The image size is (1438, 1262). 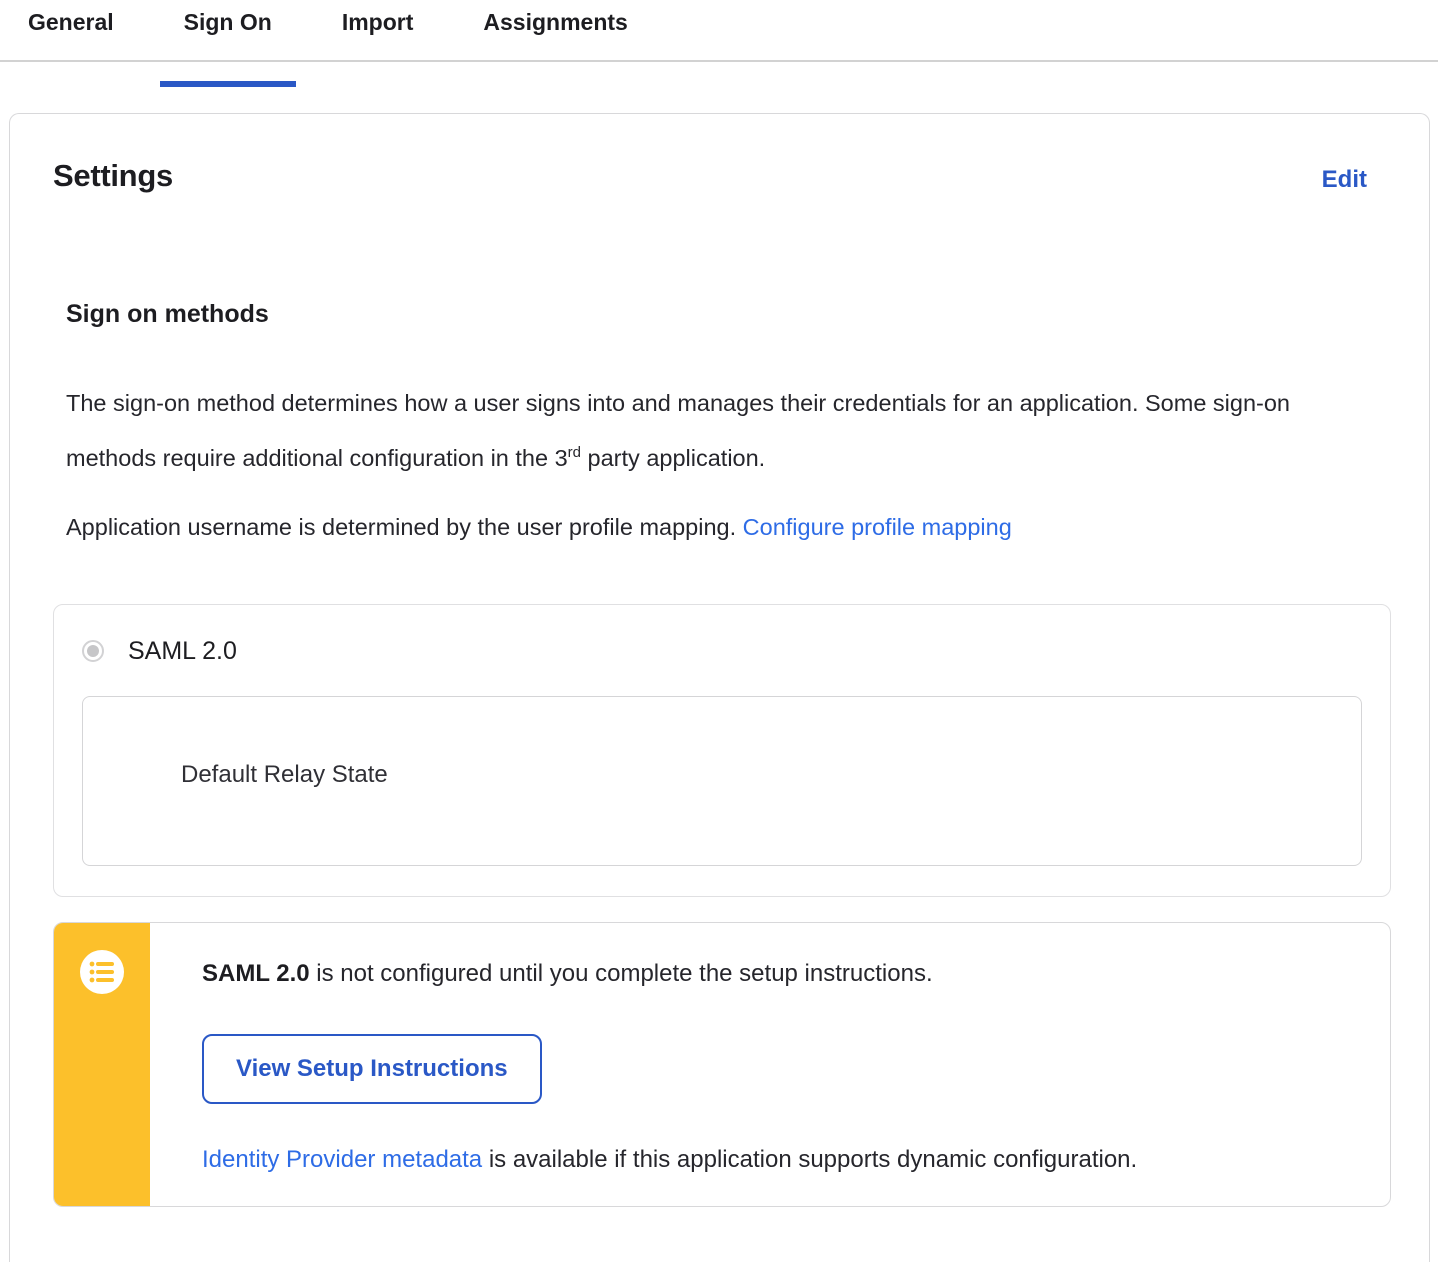 What do you see at coordinates (284, 774) in the screenshot?
I see `default-relay-state-label: Default Relay State` at bounding box center [284, 774].